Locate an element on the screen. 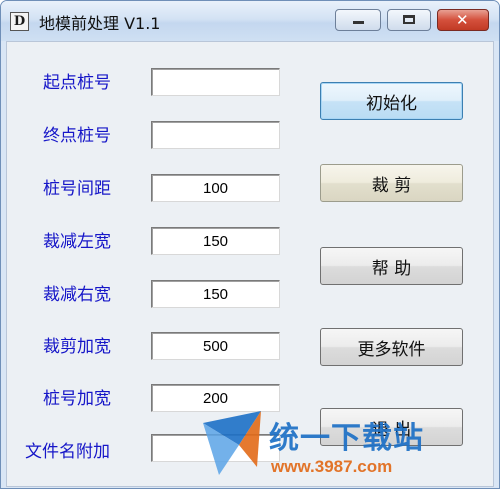 The image size is (500, 489). station-interval-input is located at coordinates (215, 188).